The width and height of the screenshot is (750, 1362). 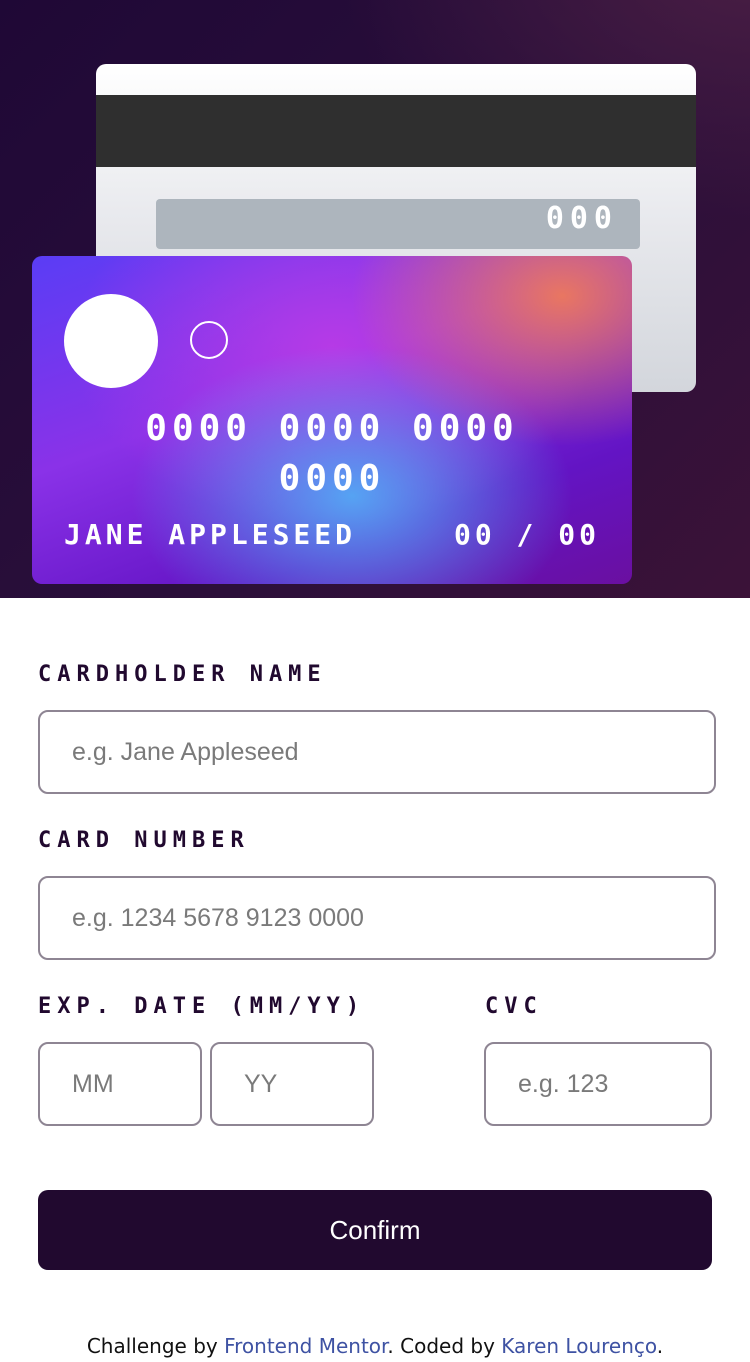 I want to click on cardholder-name-input, so click(x=377, y=752).